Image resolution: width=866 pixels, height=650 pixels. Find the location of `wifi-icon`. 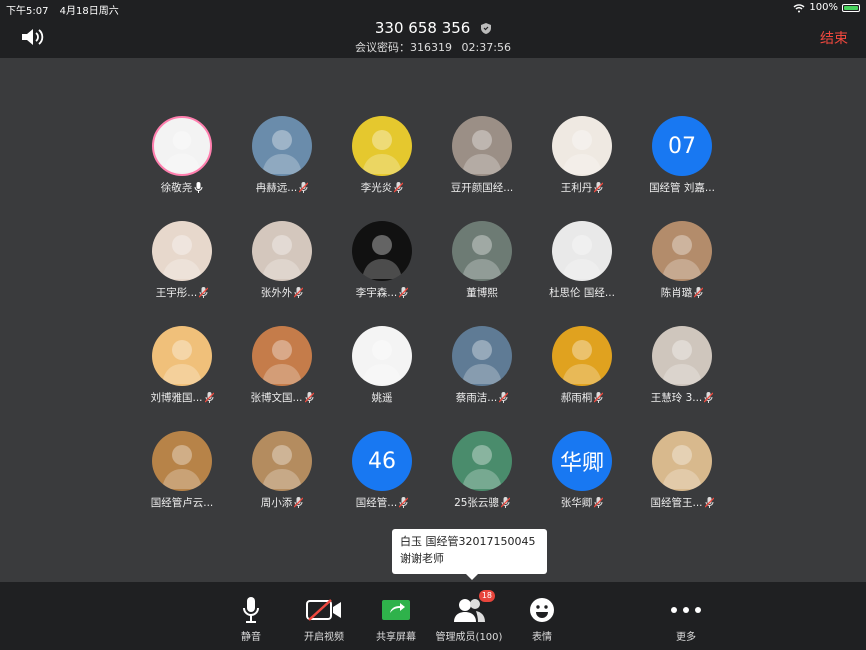

wifi-icon is located at coordinates (799, 7).